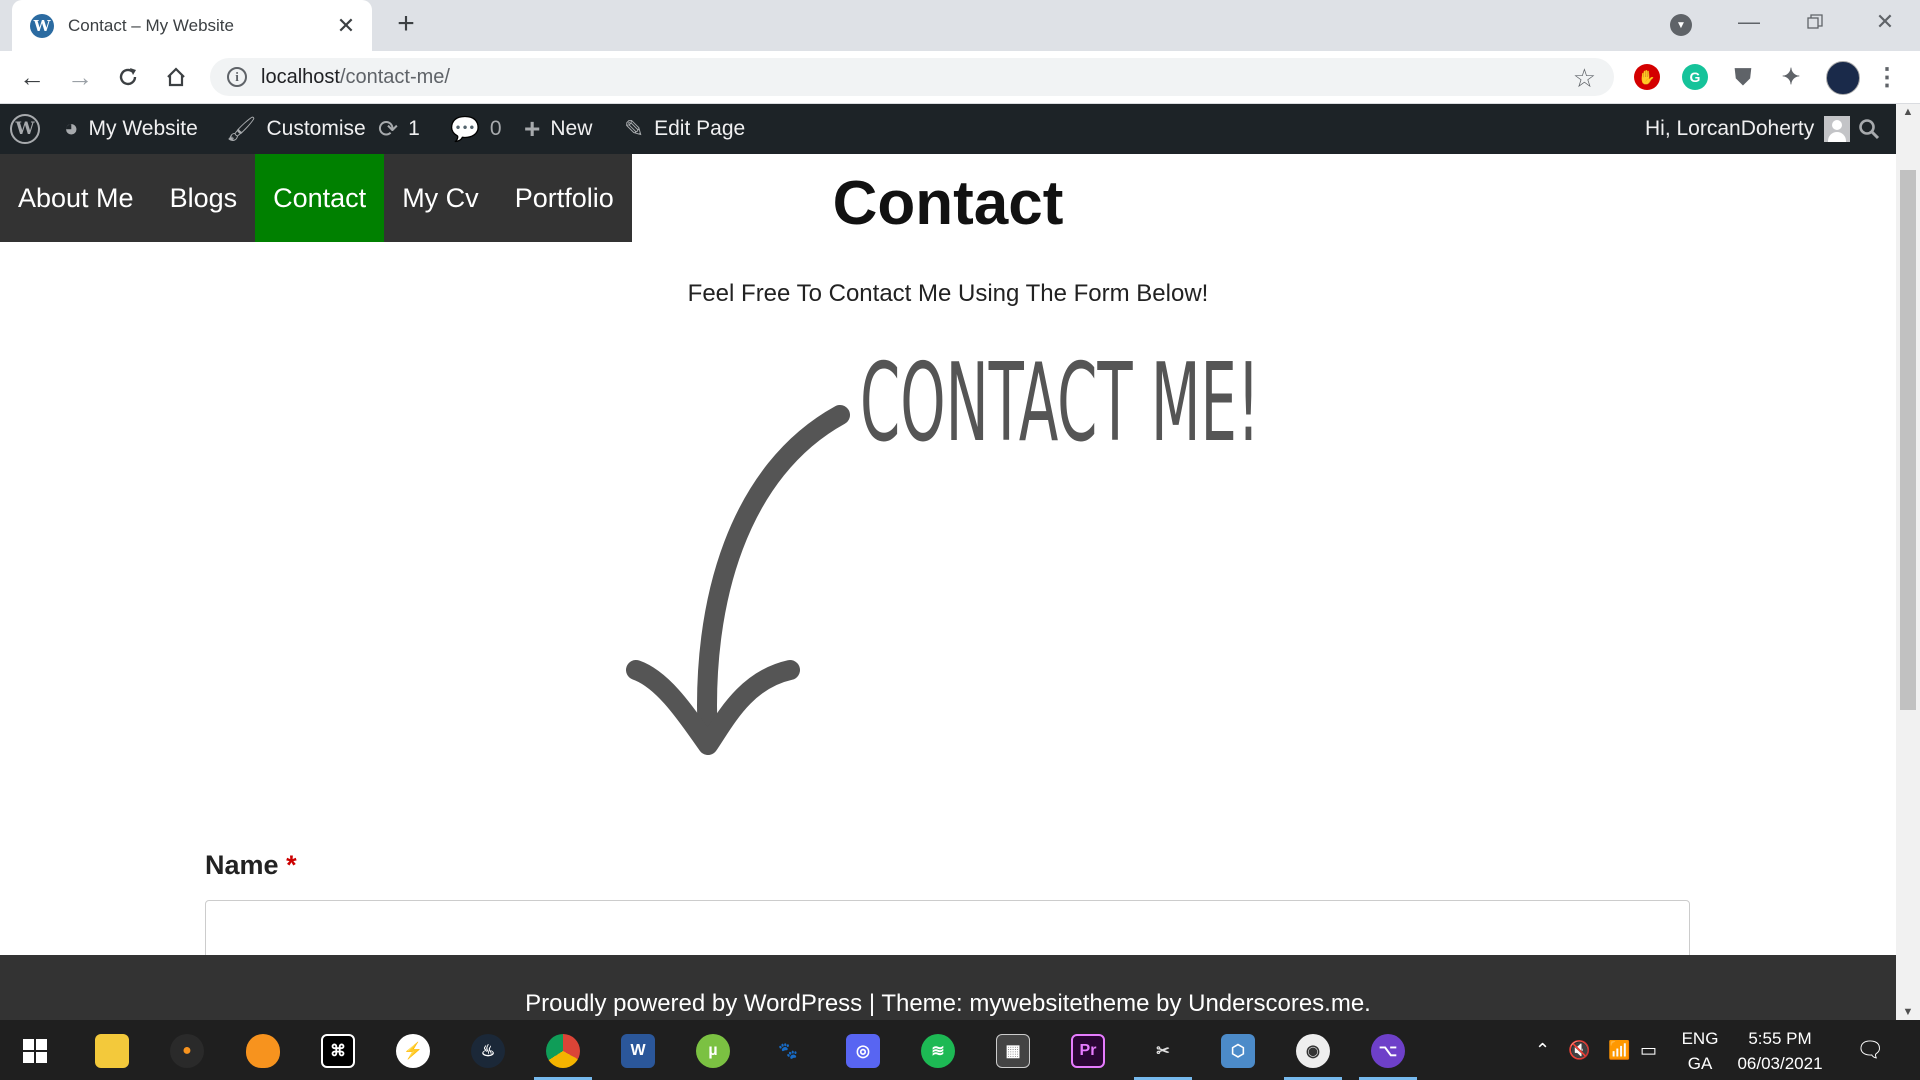  What do you see at coordinates (465, 129) in the screenshot?
I see `comment-bubble-icon: 💬` at bounding box center [465, 129].